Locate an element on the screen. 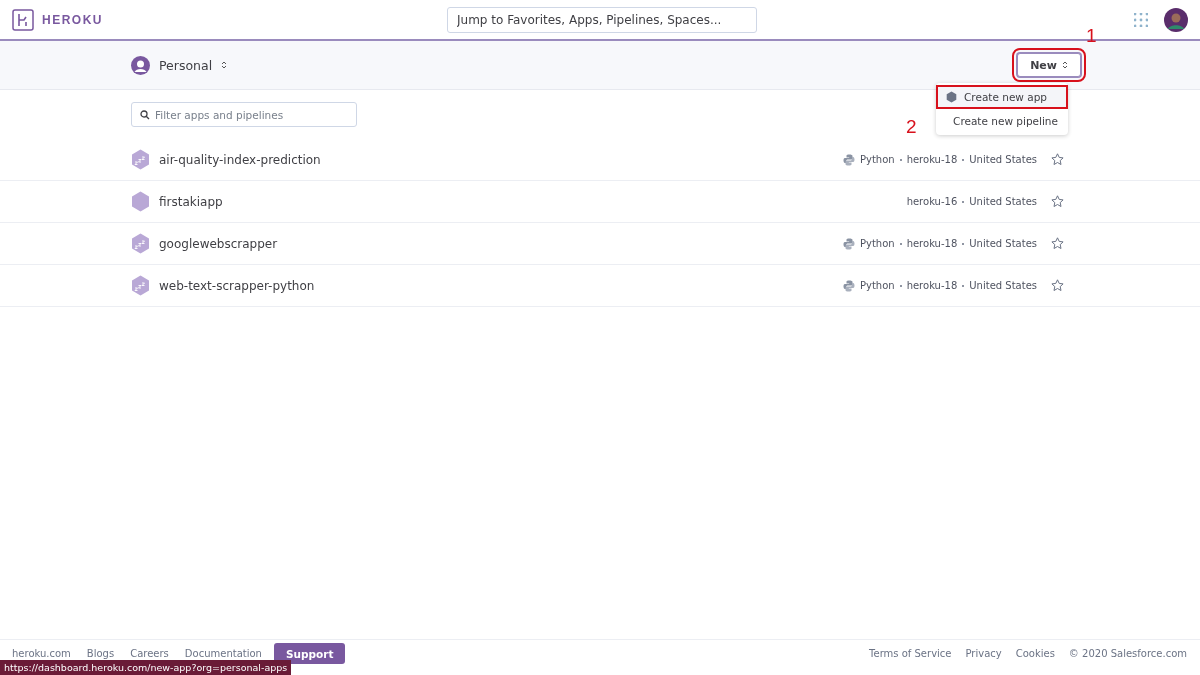  step-number: 2 is located at coordinates (911, 127).